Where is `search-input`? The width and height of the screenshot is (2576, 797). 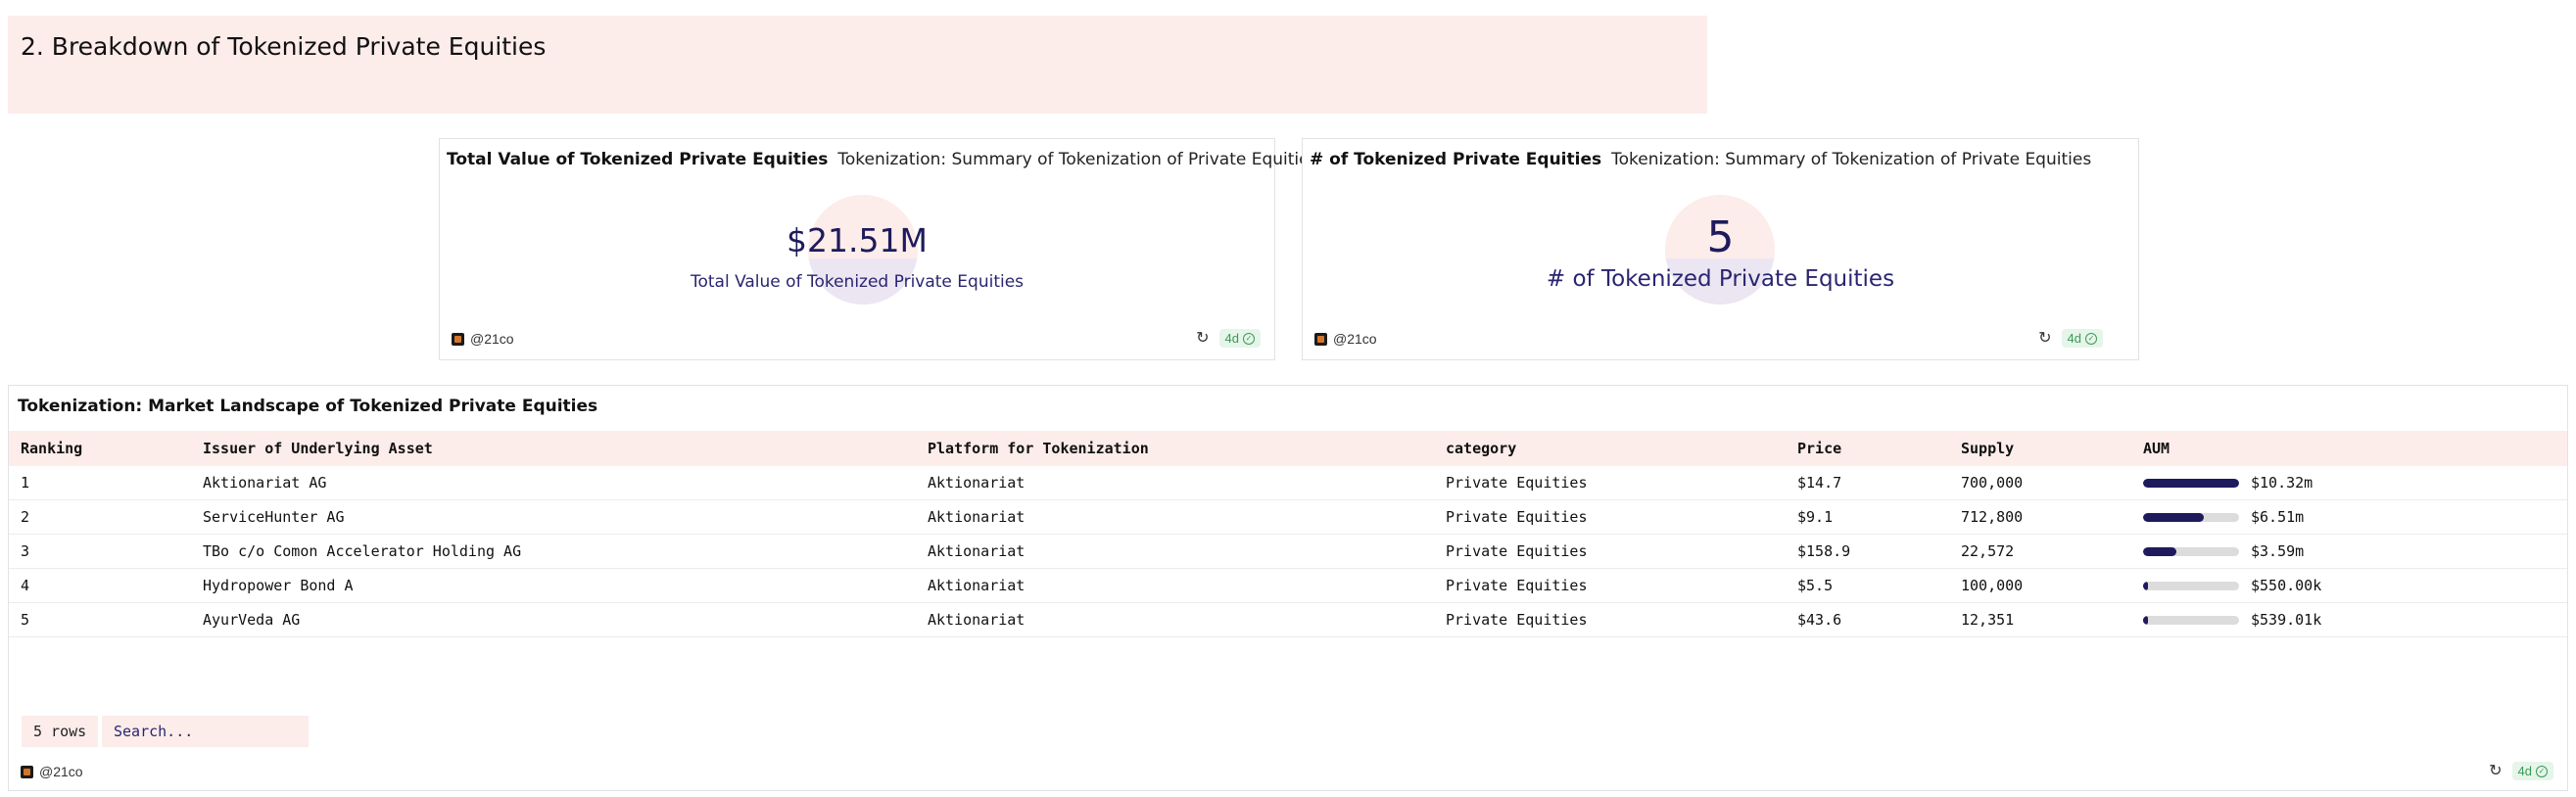
search-input is located at coordinates (206, 731).